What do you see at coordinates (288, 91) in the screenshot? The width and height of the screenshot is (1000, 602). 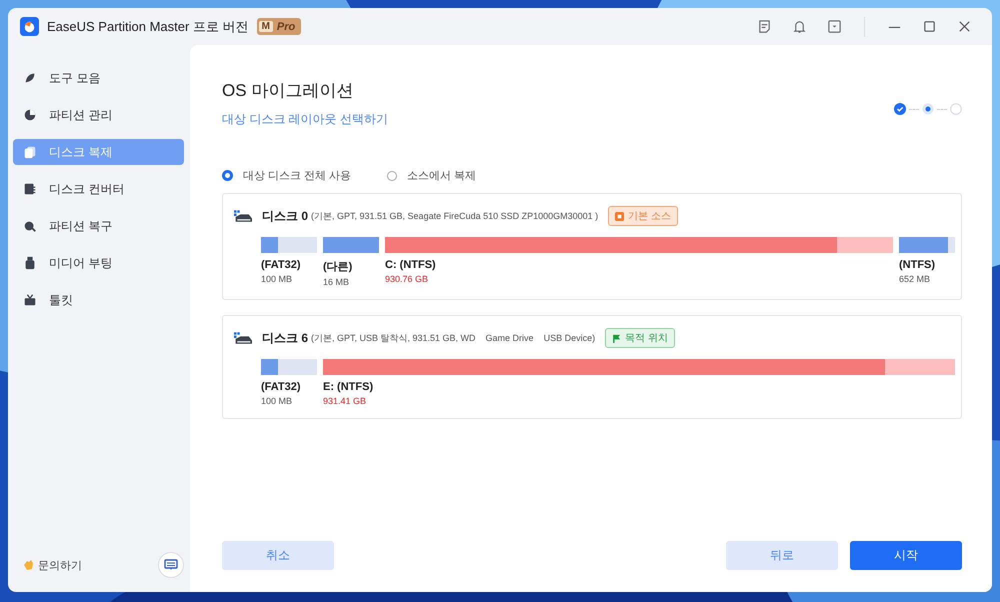 I see `page-title: OS 마이그레이션` at bounding box center [288, 91].